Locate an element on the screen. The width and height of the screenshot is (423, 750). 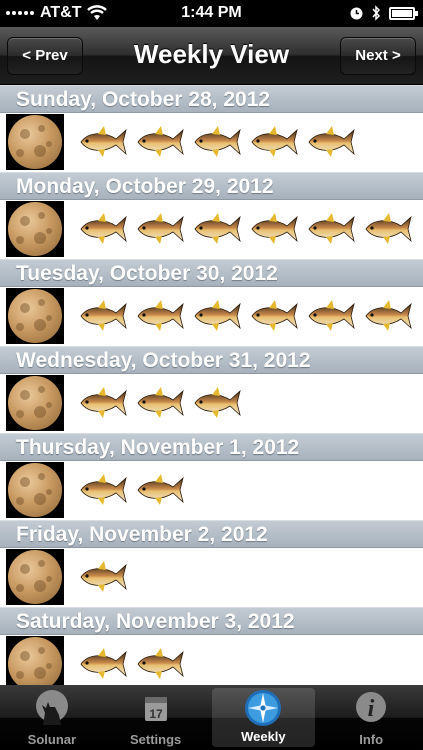
calendar-icon: 17 is located at coordinates (155, 709).